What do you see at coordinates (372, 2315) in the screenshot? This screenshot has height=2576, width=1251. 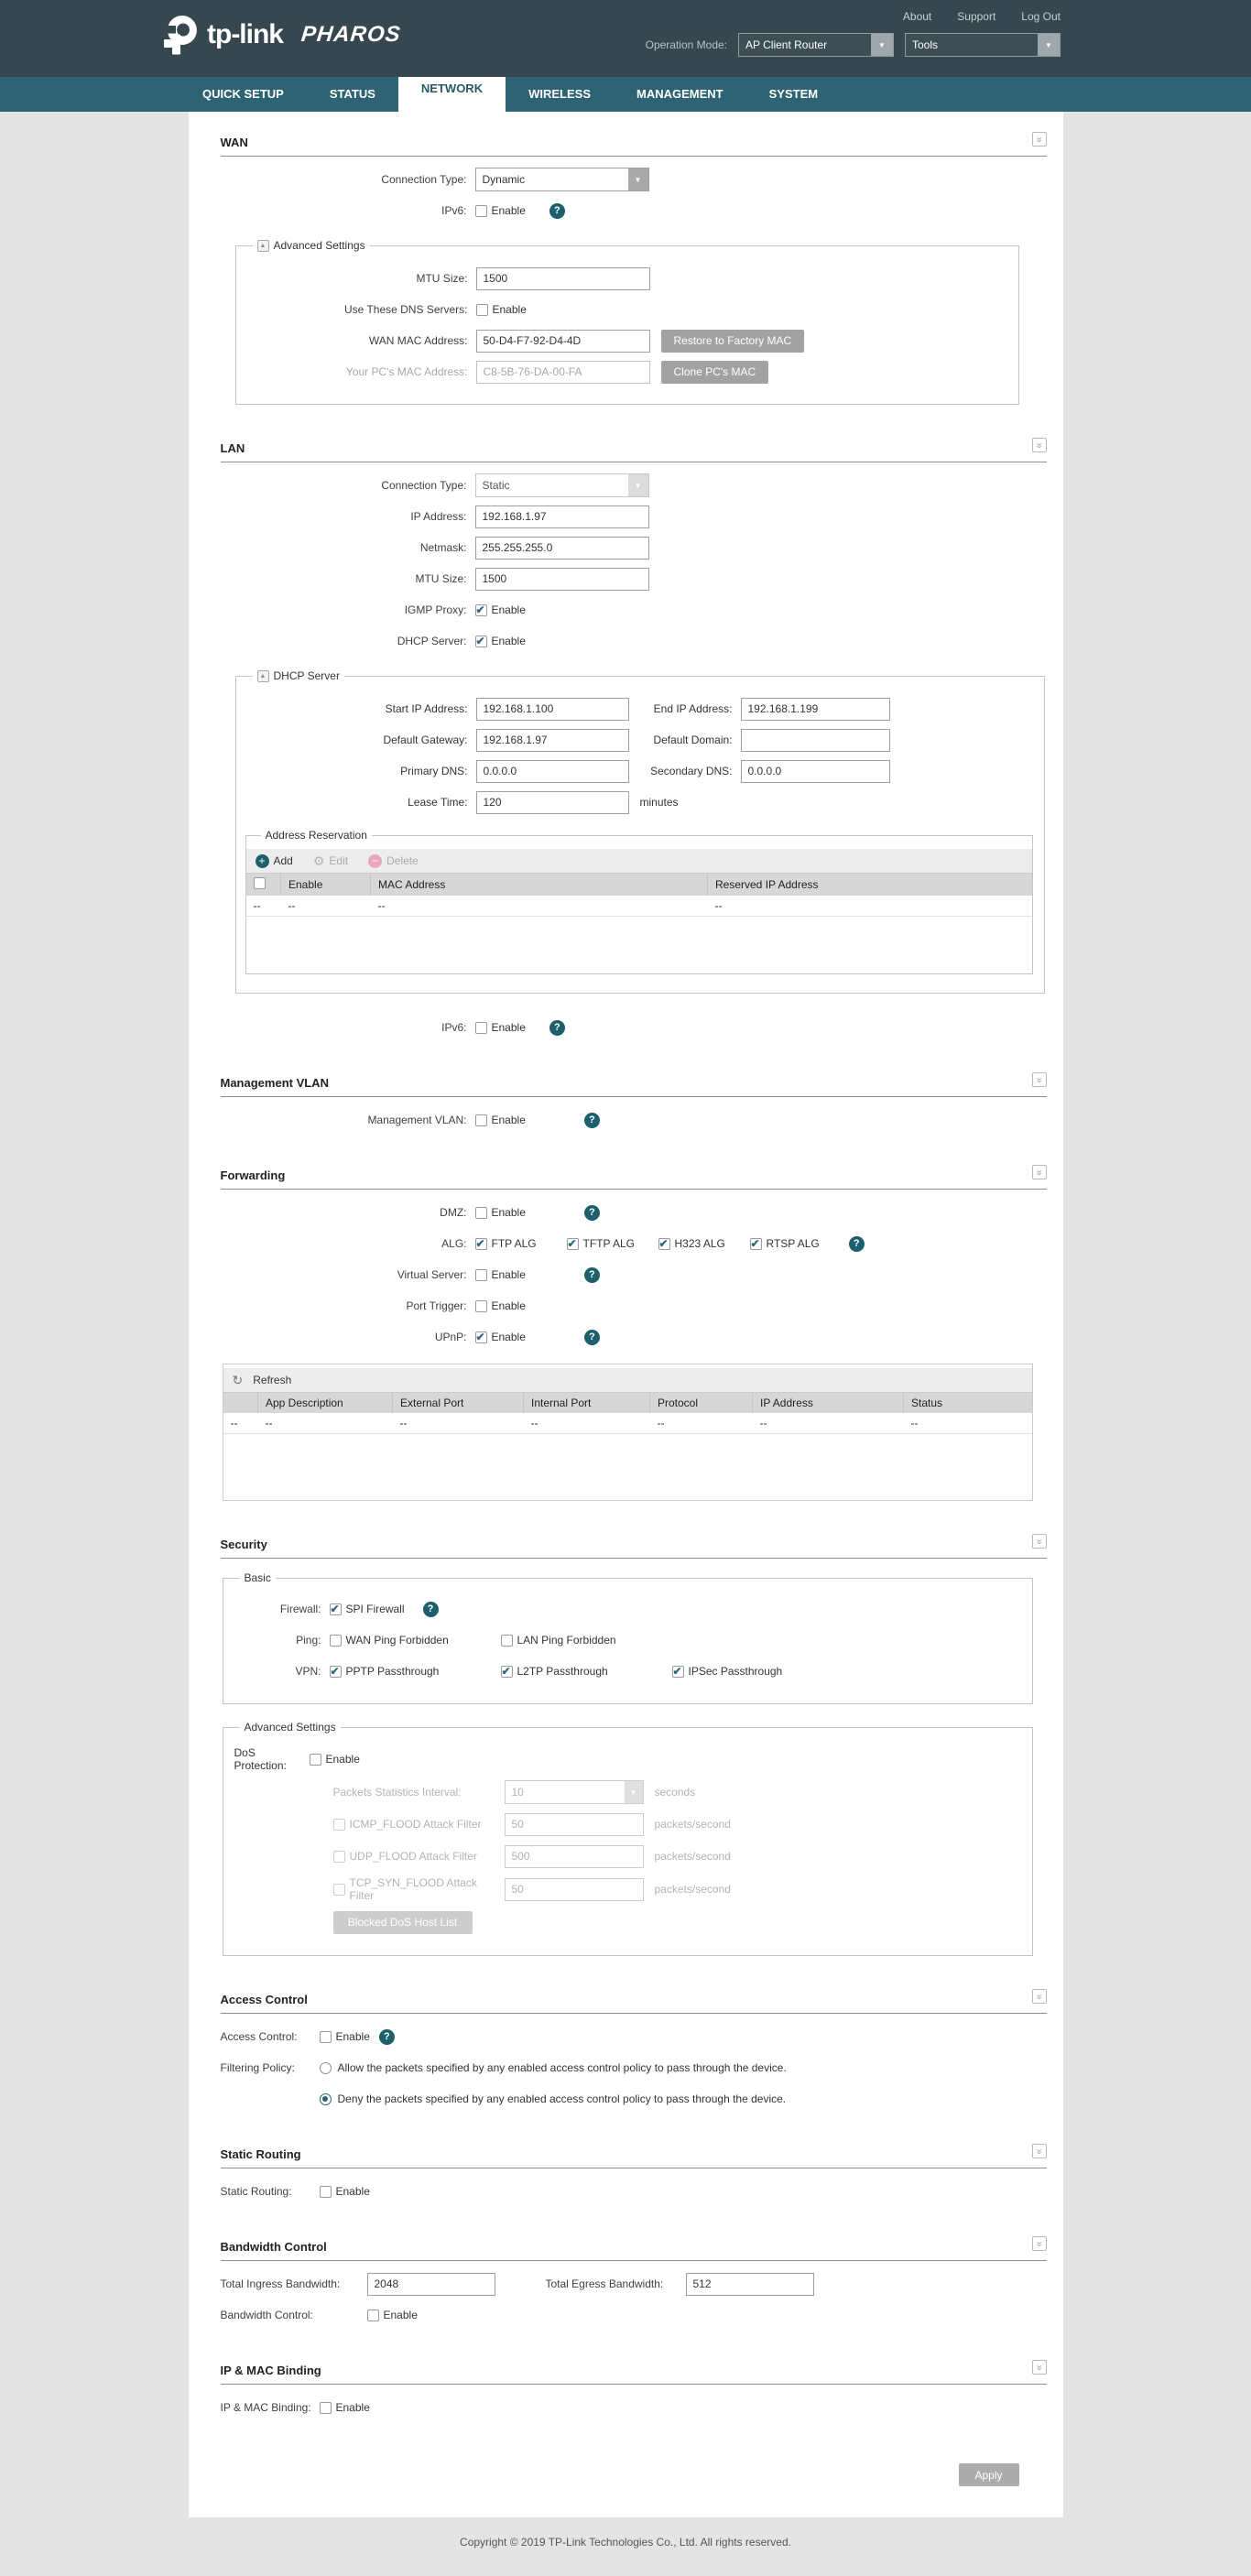 I see `bandwidth-control-enable-checkbox` at bounding box center [372, 2315].